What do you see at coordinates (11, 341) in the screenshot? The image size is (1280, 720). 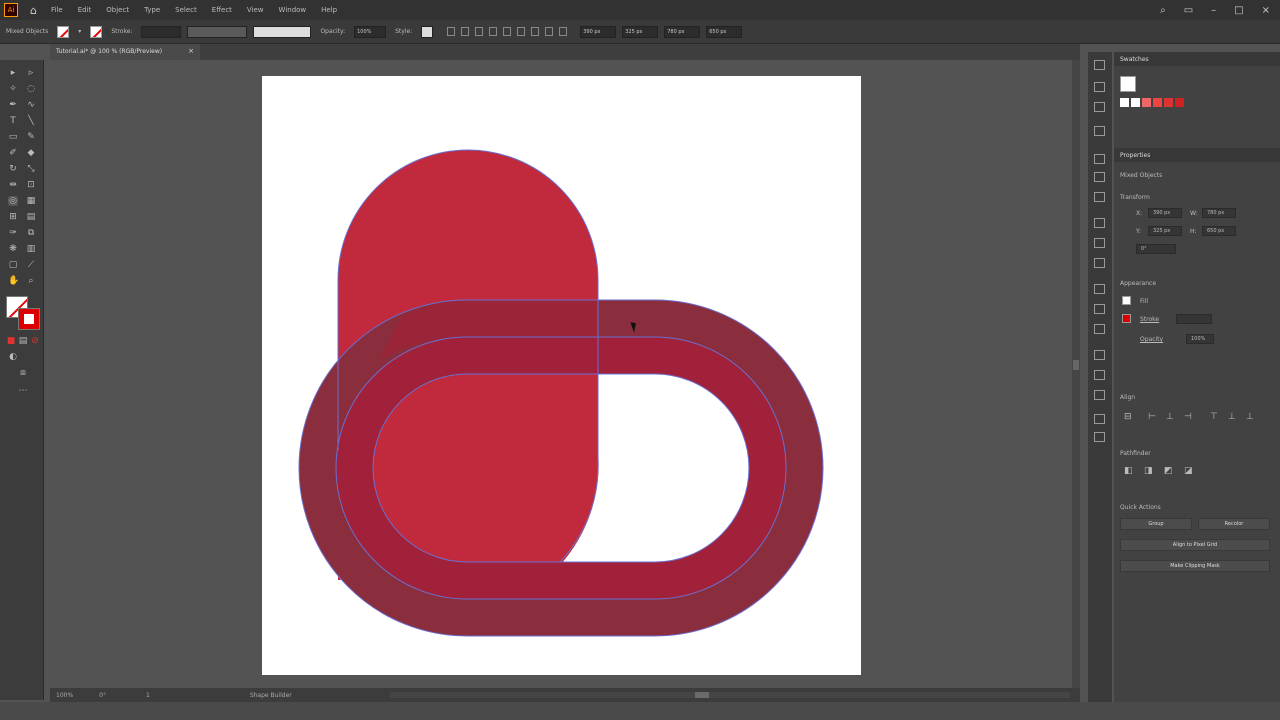 I see `color-mode-icon: ■` at bounding box center [11, 341].